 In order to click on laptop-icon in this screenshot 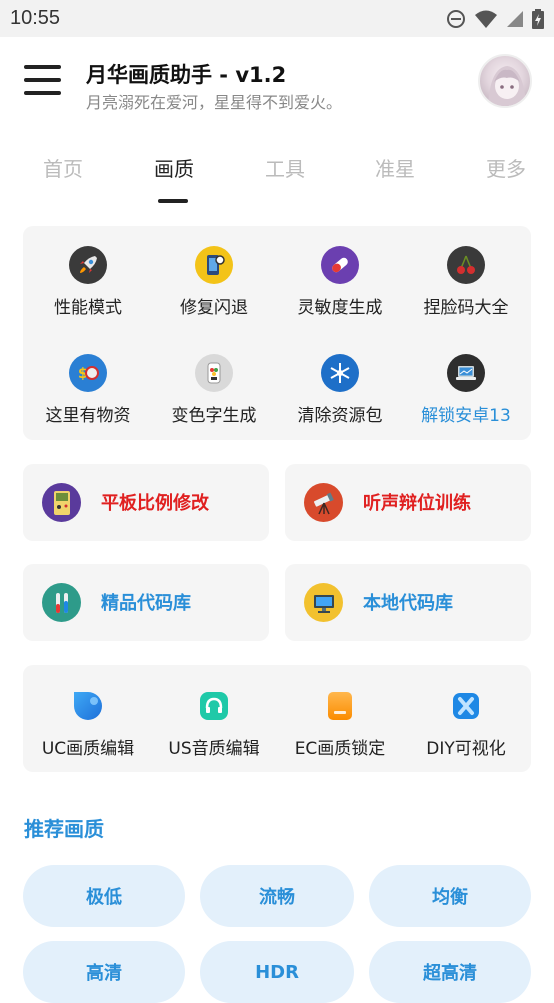, I will do `click(466, 373)`.